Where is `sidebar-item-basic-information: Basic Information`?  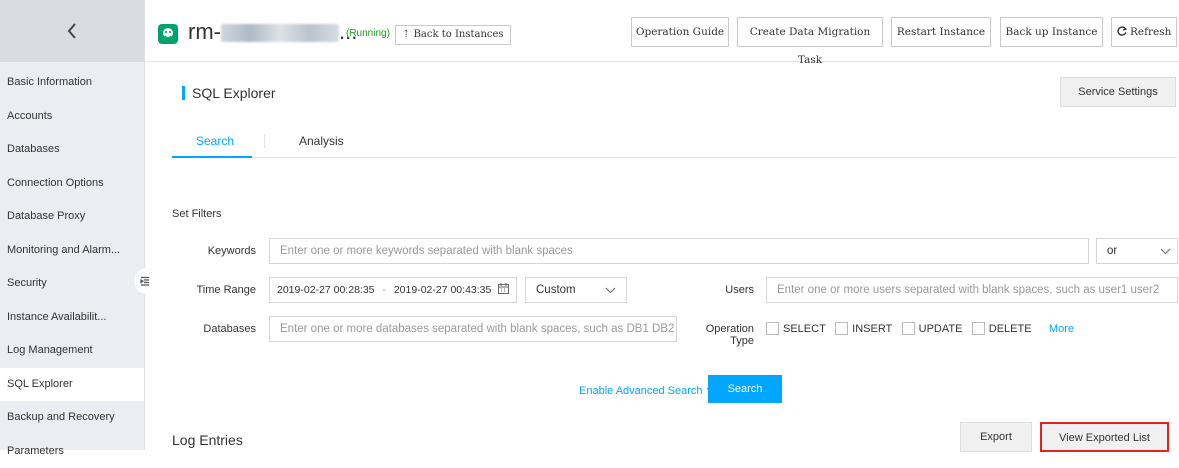 sidebar-item-basic-information: Basic Information is located at coordinates (72, 83).